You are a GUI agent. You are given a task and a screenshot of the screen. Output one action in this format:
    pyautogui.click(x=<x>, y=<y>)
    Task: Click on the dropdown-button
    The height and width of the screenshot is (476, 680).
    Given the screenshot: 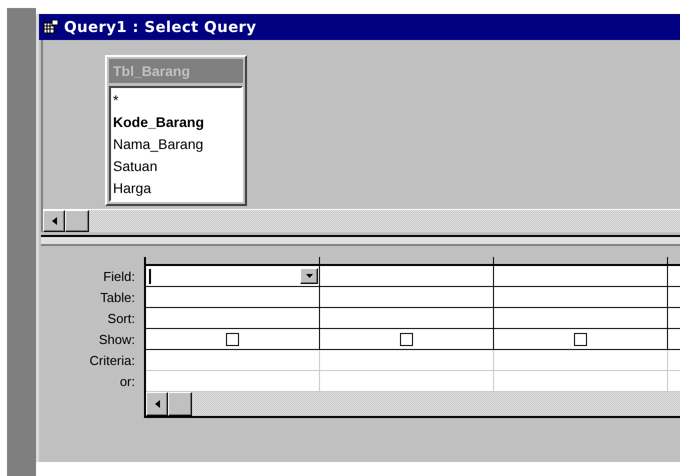 What is the action you would take?
    pyautogui.click(x=309, y=276)
    